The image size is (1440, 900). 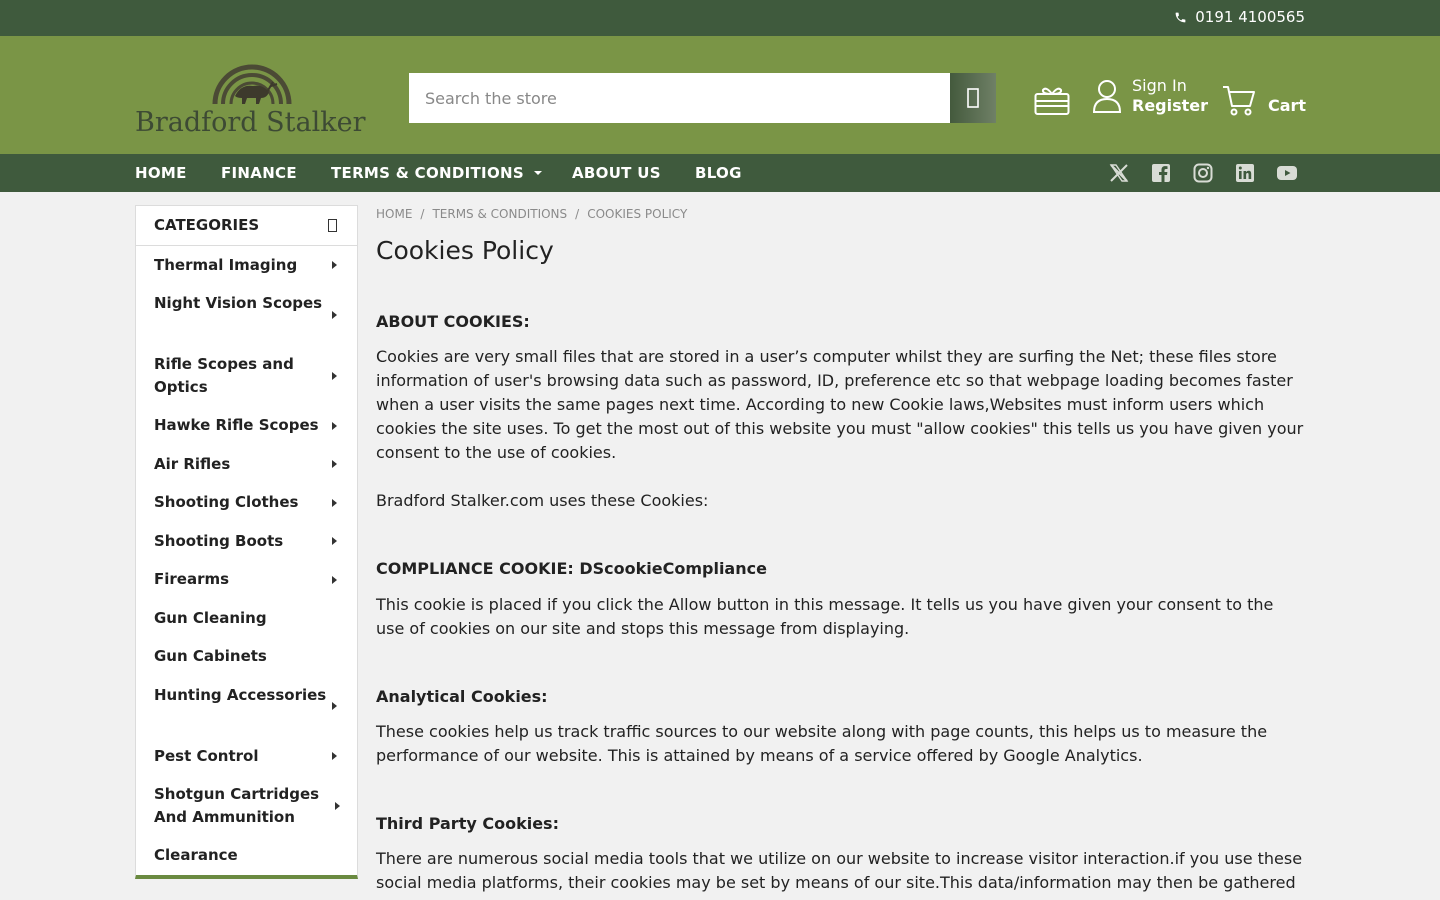 I want to click on nav-item-terms-label: TERMS & CONDITIONS, so click(x=427, y=173).